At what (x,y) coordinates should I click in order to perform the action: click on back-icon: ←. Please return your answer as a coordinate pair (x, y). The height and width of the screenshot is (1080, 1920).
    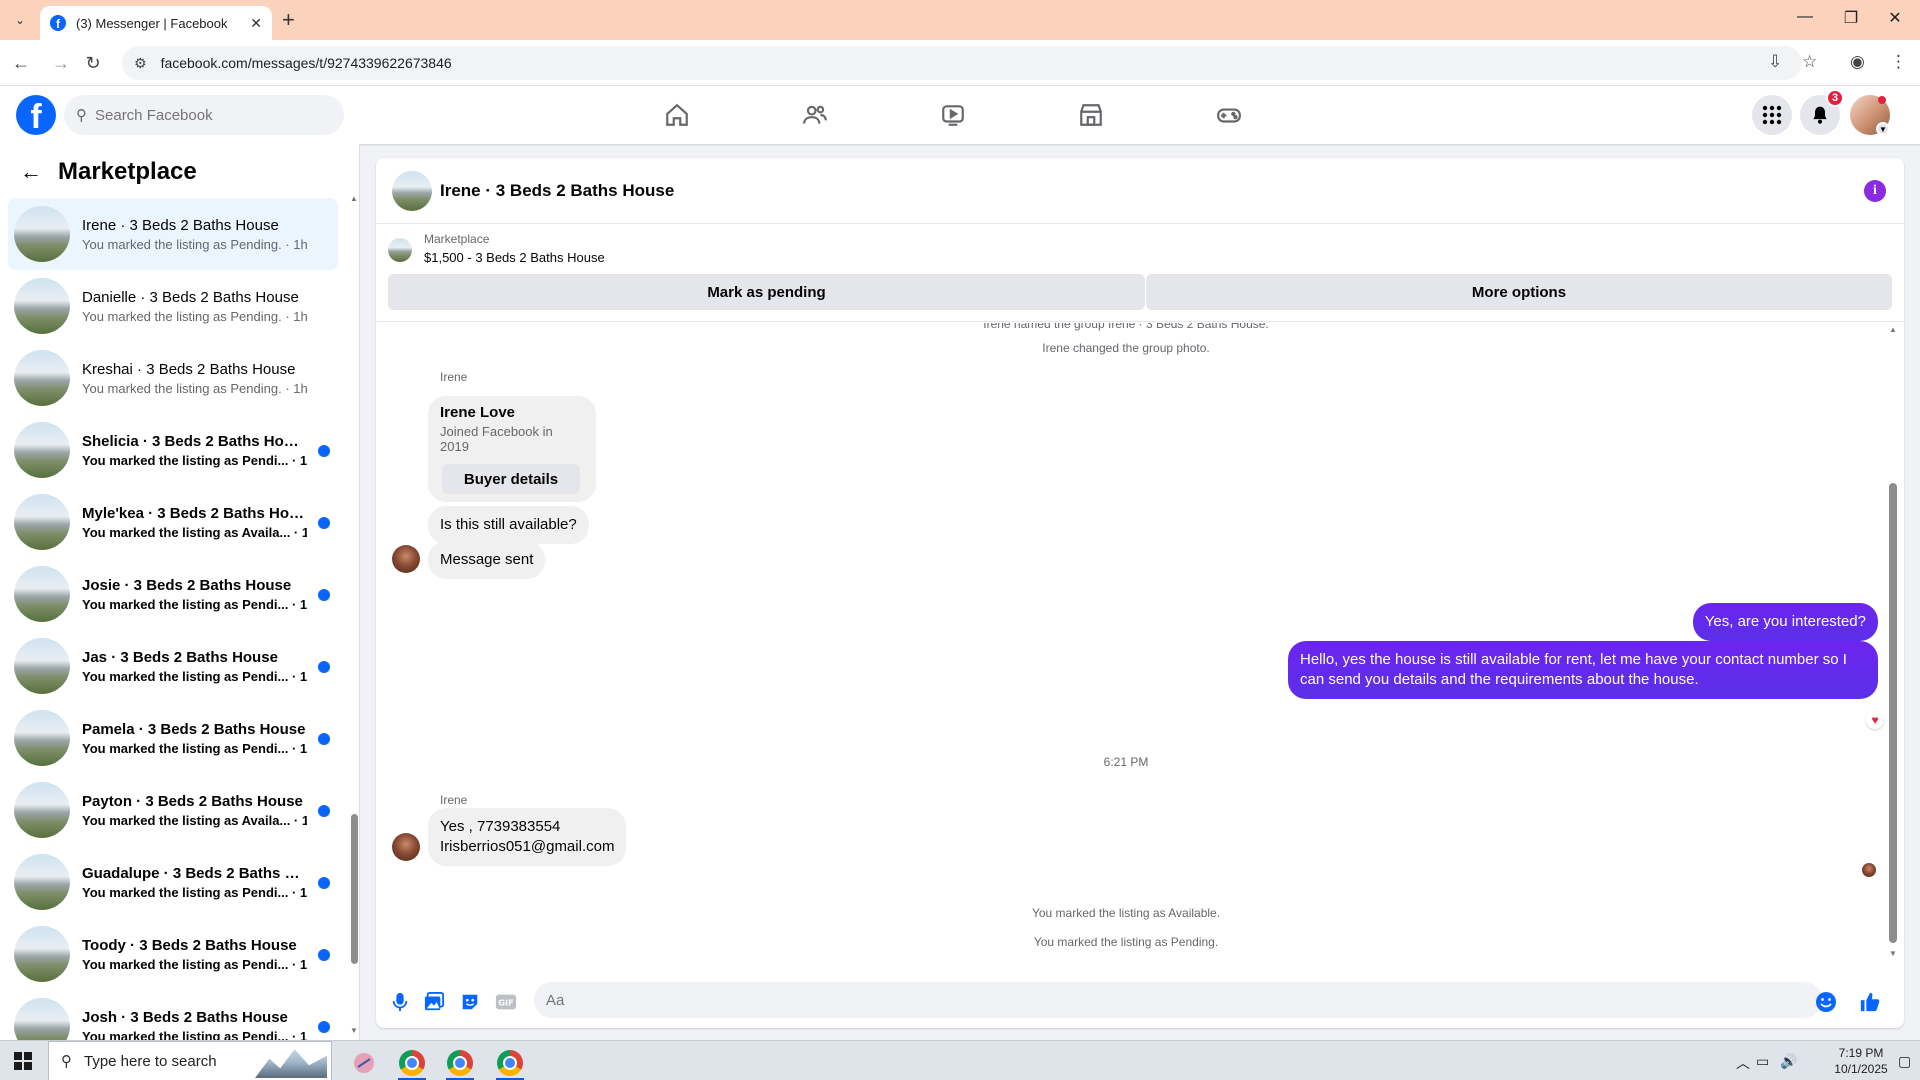
    Looking at the image, I should click on (21, 63).